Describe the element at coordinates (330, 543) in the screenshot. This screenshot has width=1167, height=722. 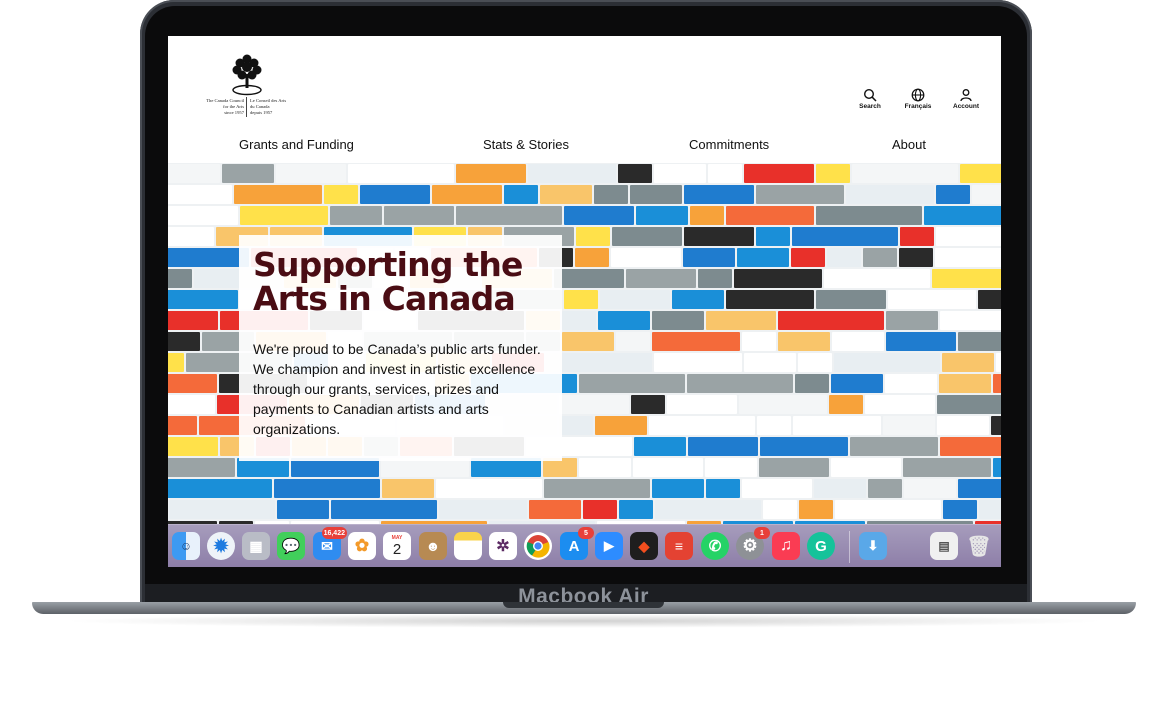
I see `mail-icon: ✉ 16,422` at that location.